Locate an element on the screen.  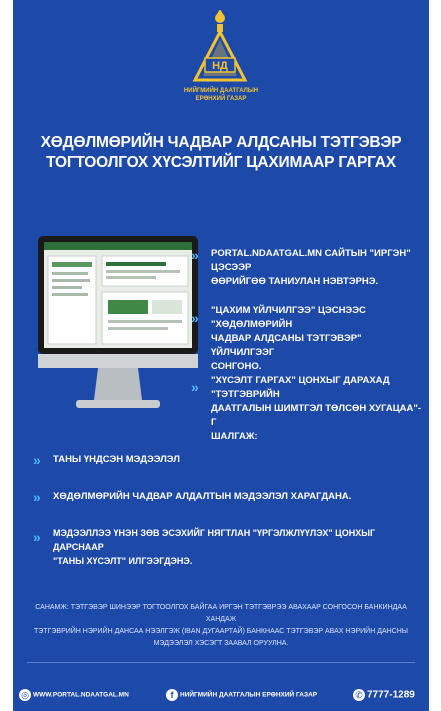
globe-icon: ◎ is located at coordinates (25, 694).